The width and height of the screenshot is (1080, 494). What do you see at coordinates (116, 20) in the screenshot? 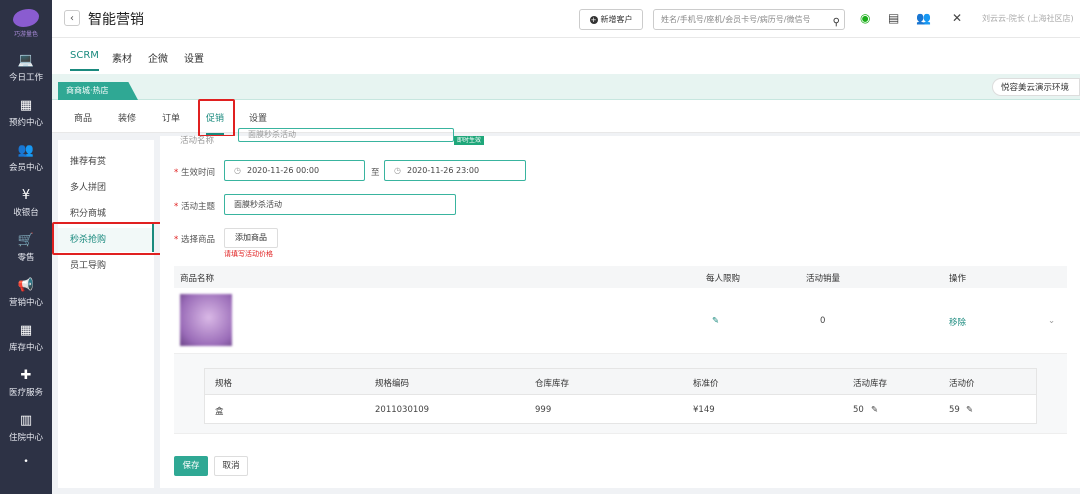
I see `page-title: 智能营销` at bounding box center [116, 20].